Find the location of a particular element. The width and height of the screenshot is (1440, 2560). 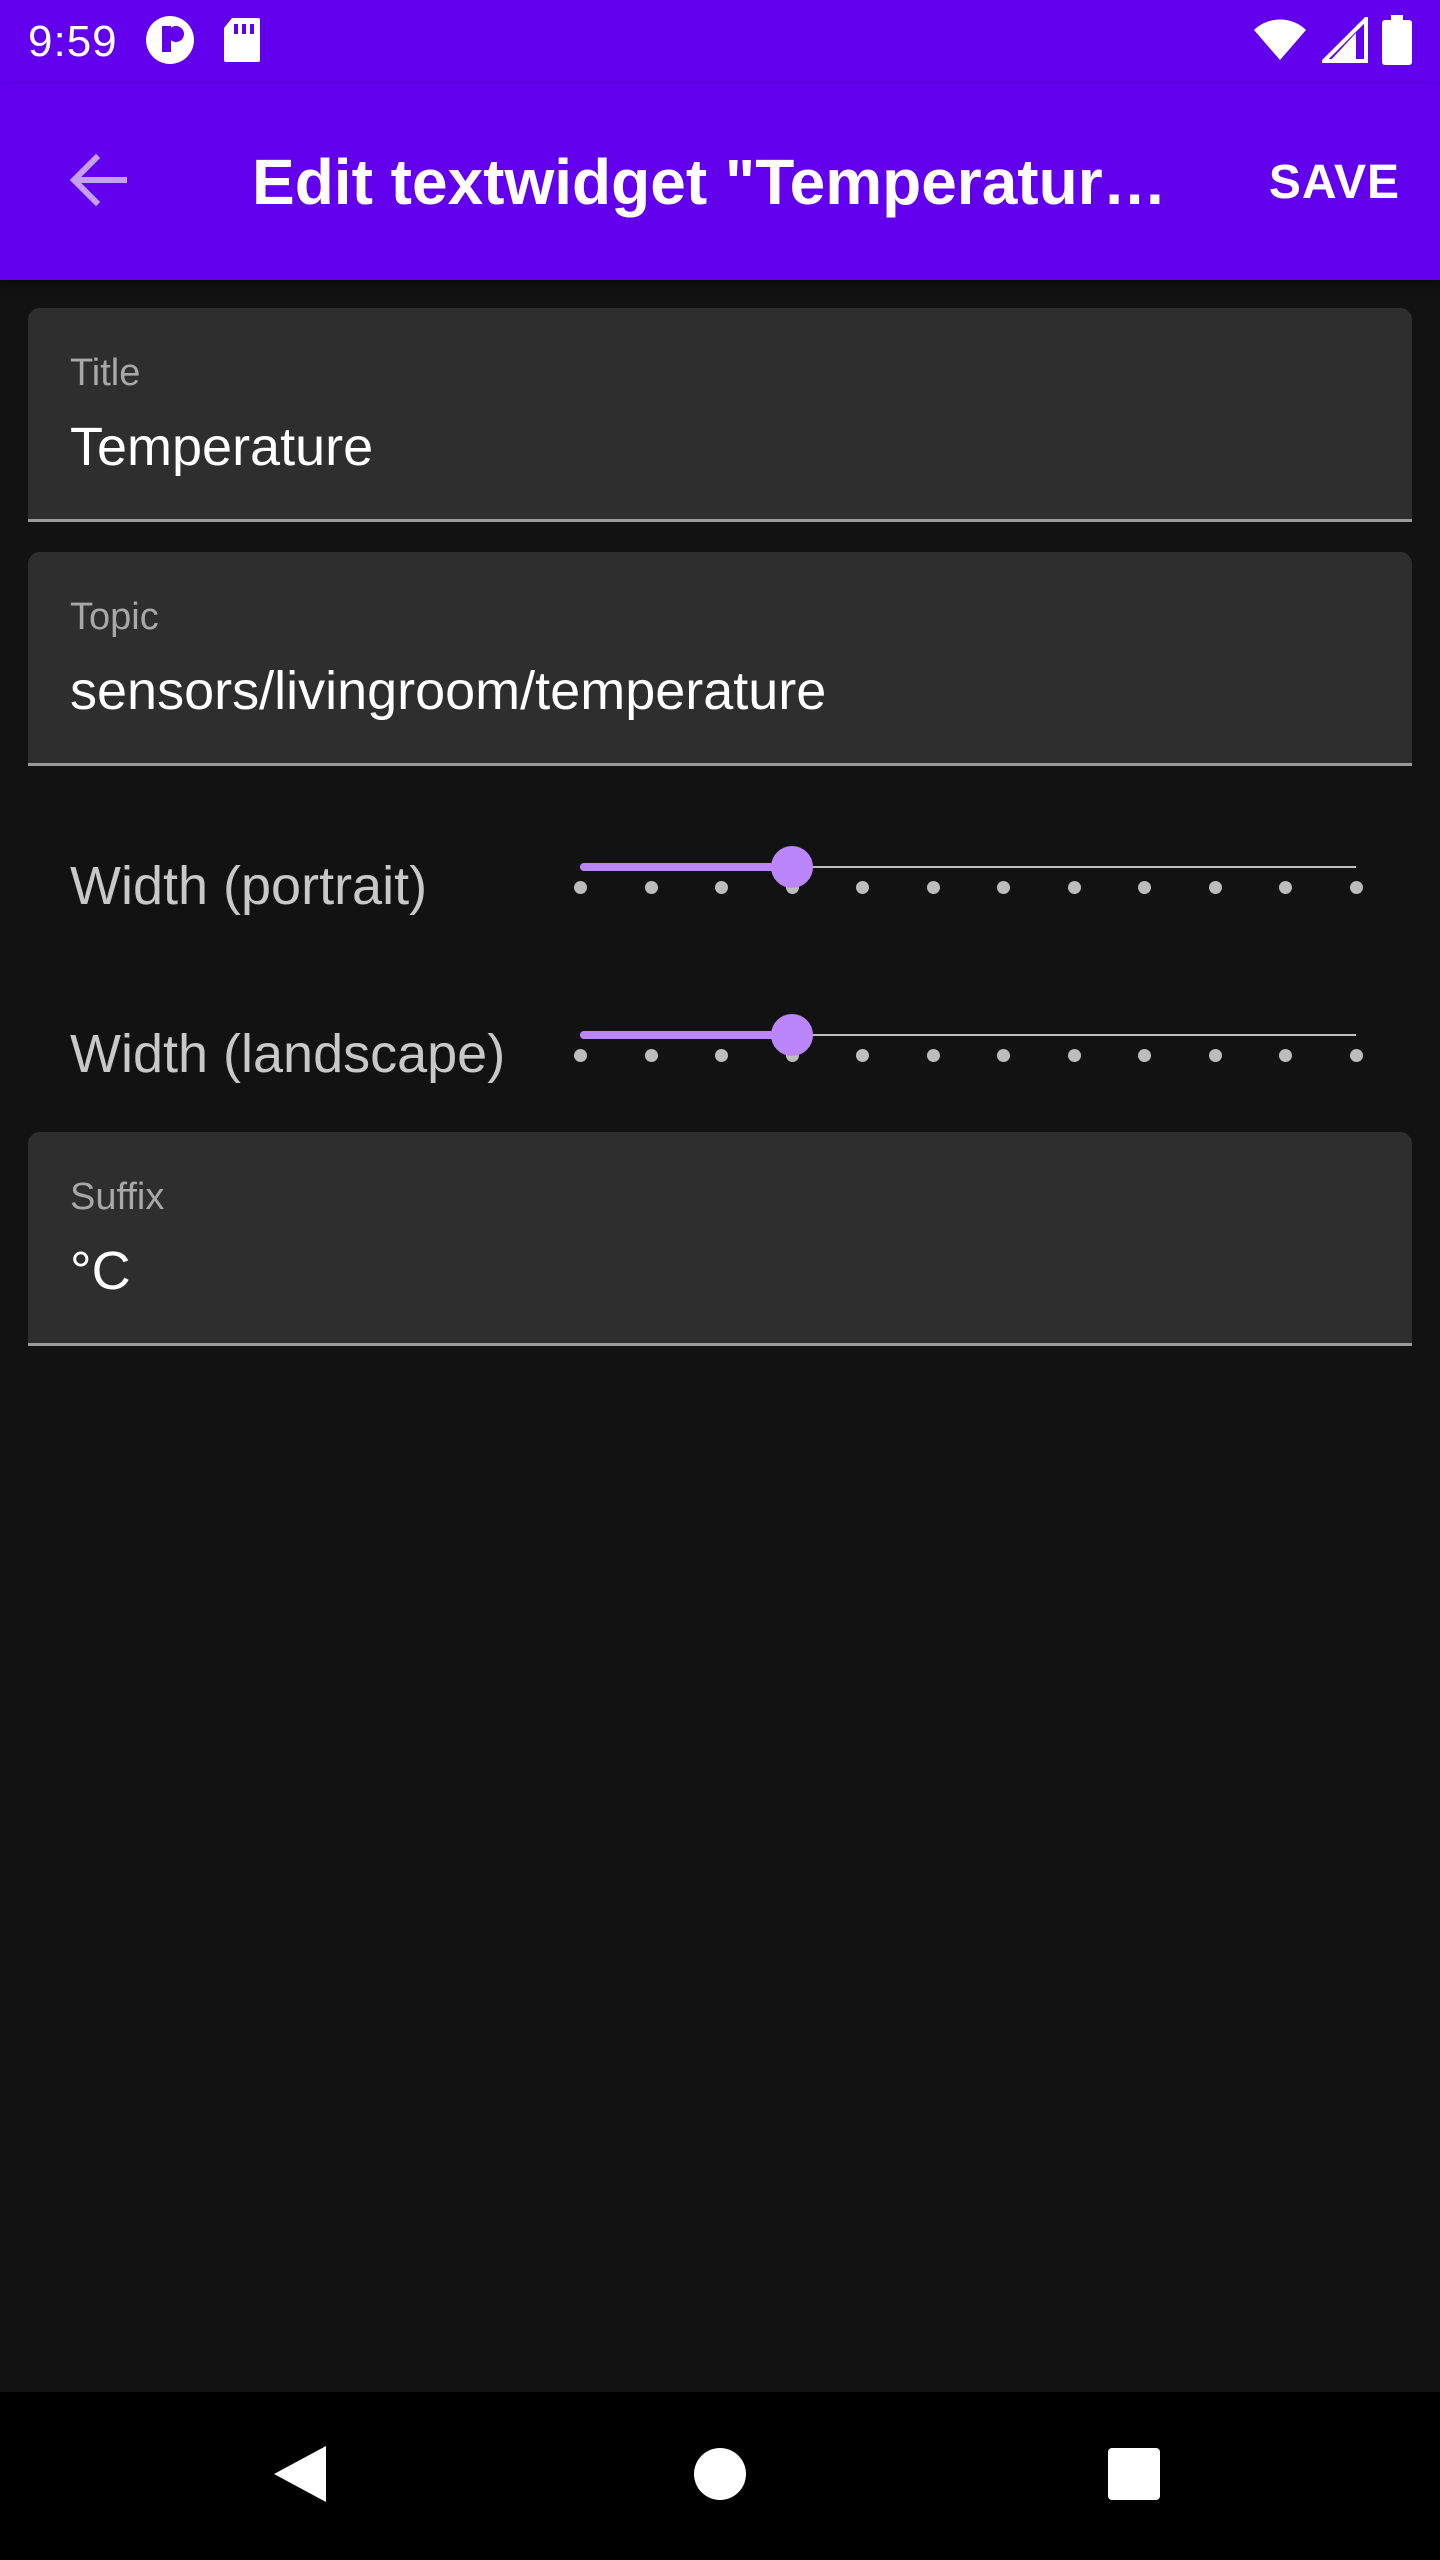

width-portrait-row: Width (portrait) is located at coordinates (720, 886).